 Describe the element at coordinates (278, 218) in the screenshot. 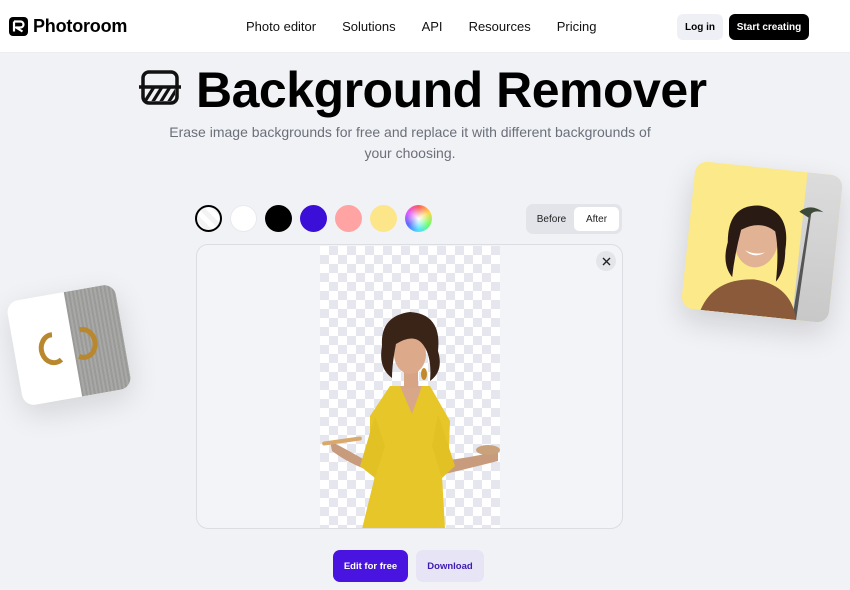

I see `swatch-black` at that location.